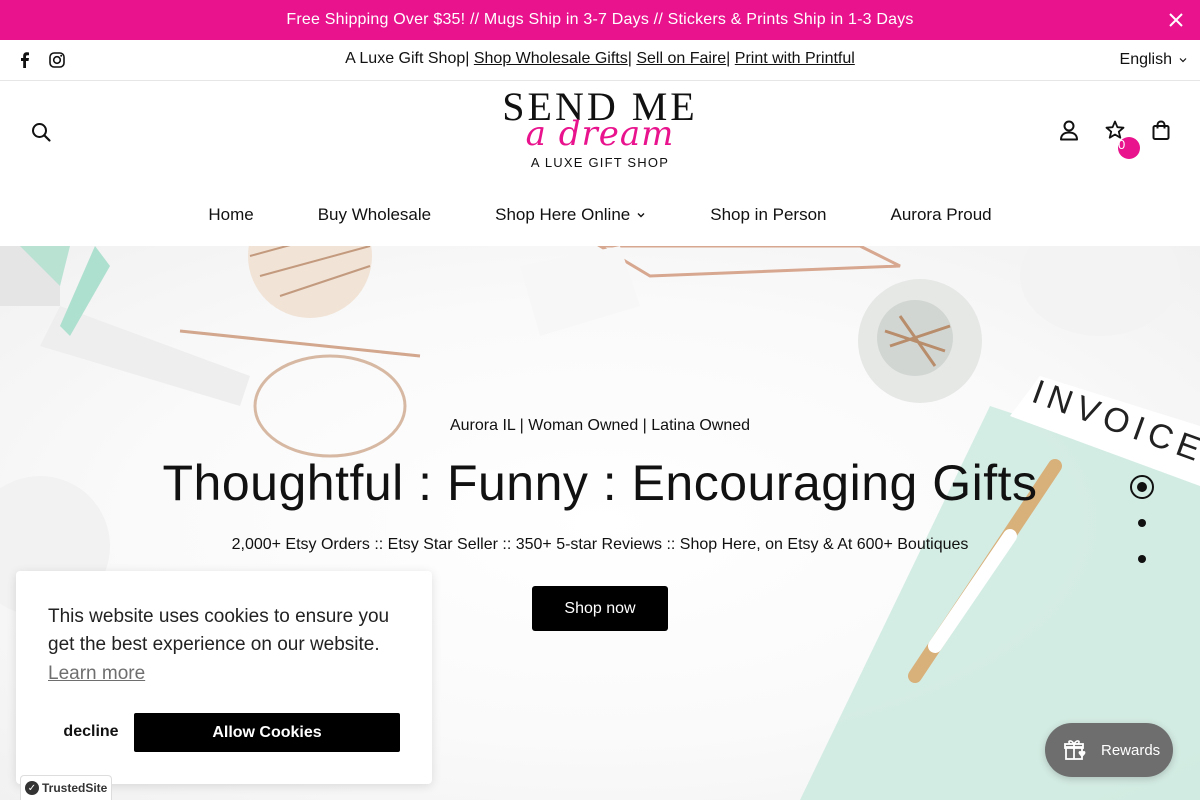  Describe the element at coordinates (551, 58) in the screenshot. I see `wholesale-gifts-link: Shop Wholesale Gifts` at that location.